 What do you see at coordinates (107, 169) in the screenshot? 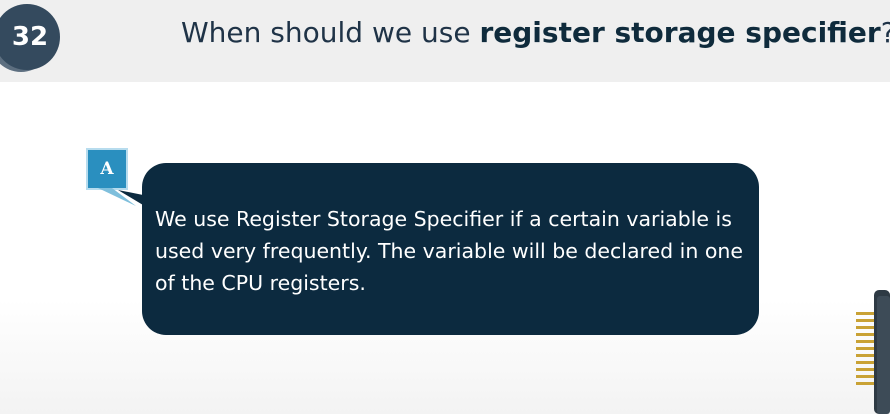
I see `answer-badge: A` at bounding box center [107, 169].